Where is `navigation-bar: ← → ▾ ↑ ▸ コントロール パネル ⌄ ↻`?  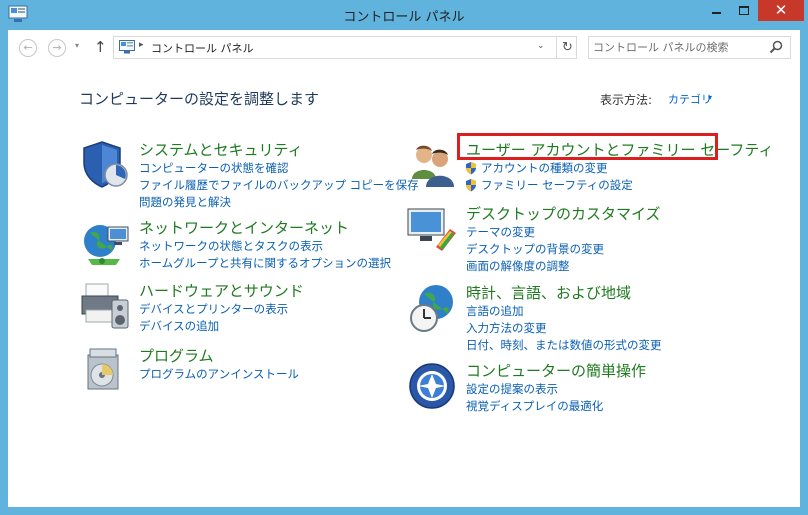 navigation-bar: ← → ▾ ↑ ▸ コントロール パネル ⌄ ↻ is located at coordinates (404, 48).